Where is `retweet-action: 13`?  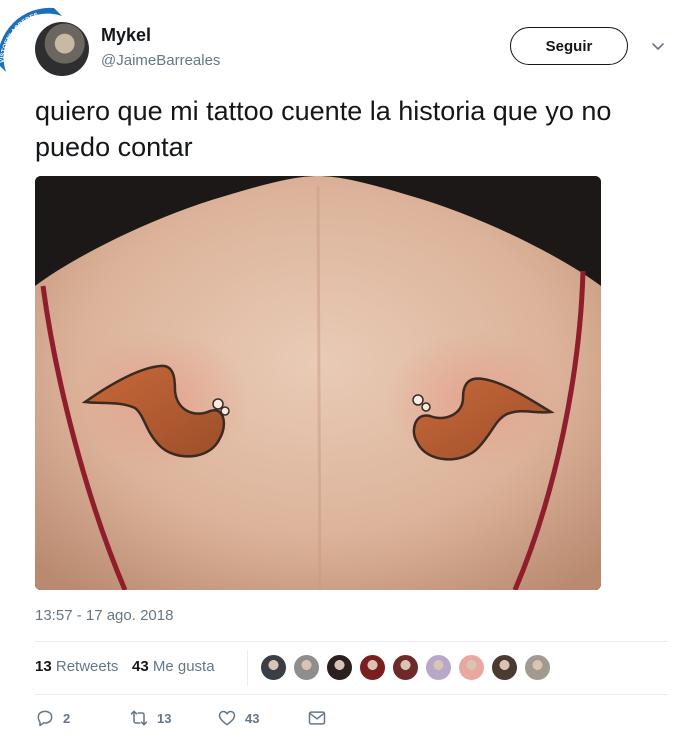 retweet-action: 13 is located at coordinates (150, 718).